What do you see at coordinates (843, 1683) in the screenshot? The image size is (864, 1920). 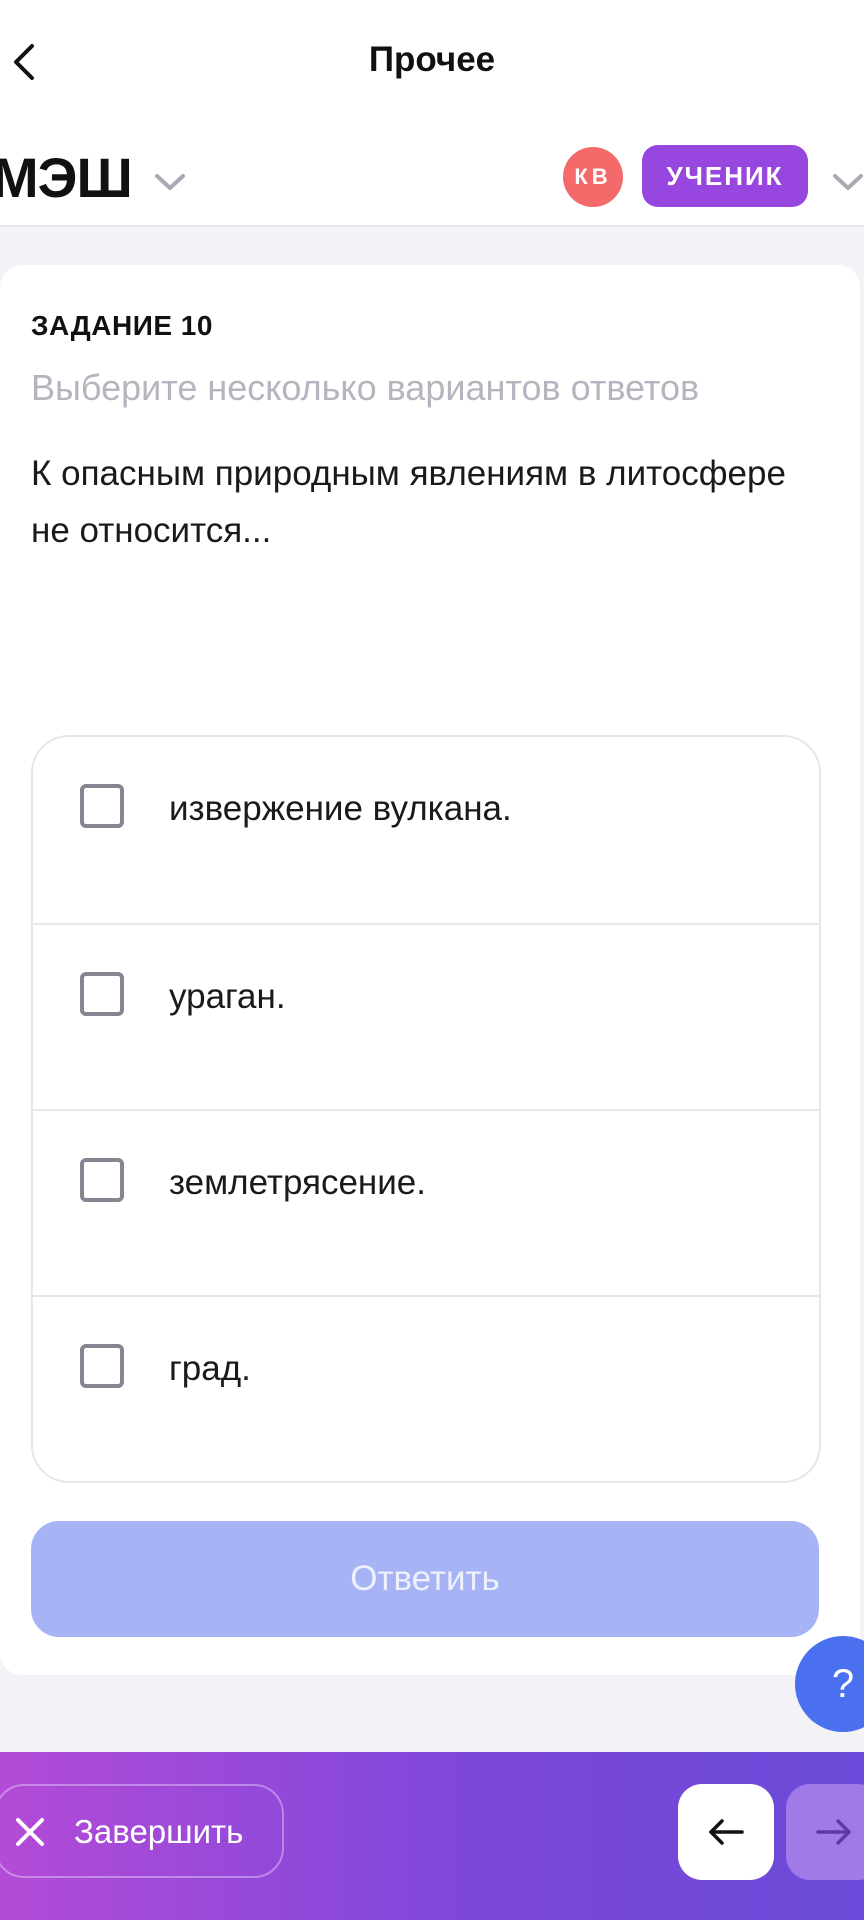 I see `question-mark-icon: ?` at bounding box center [843, 1683].